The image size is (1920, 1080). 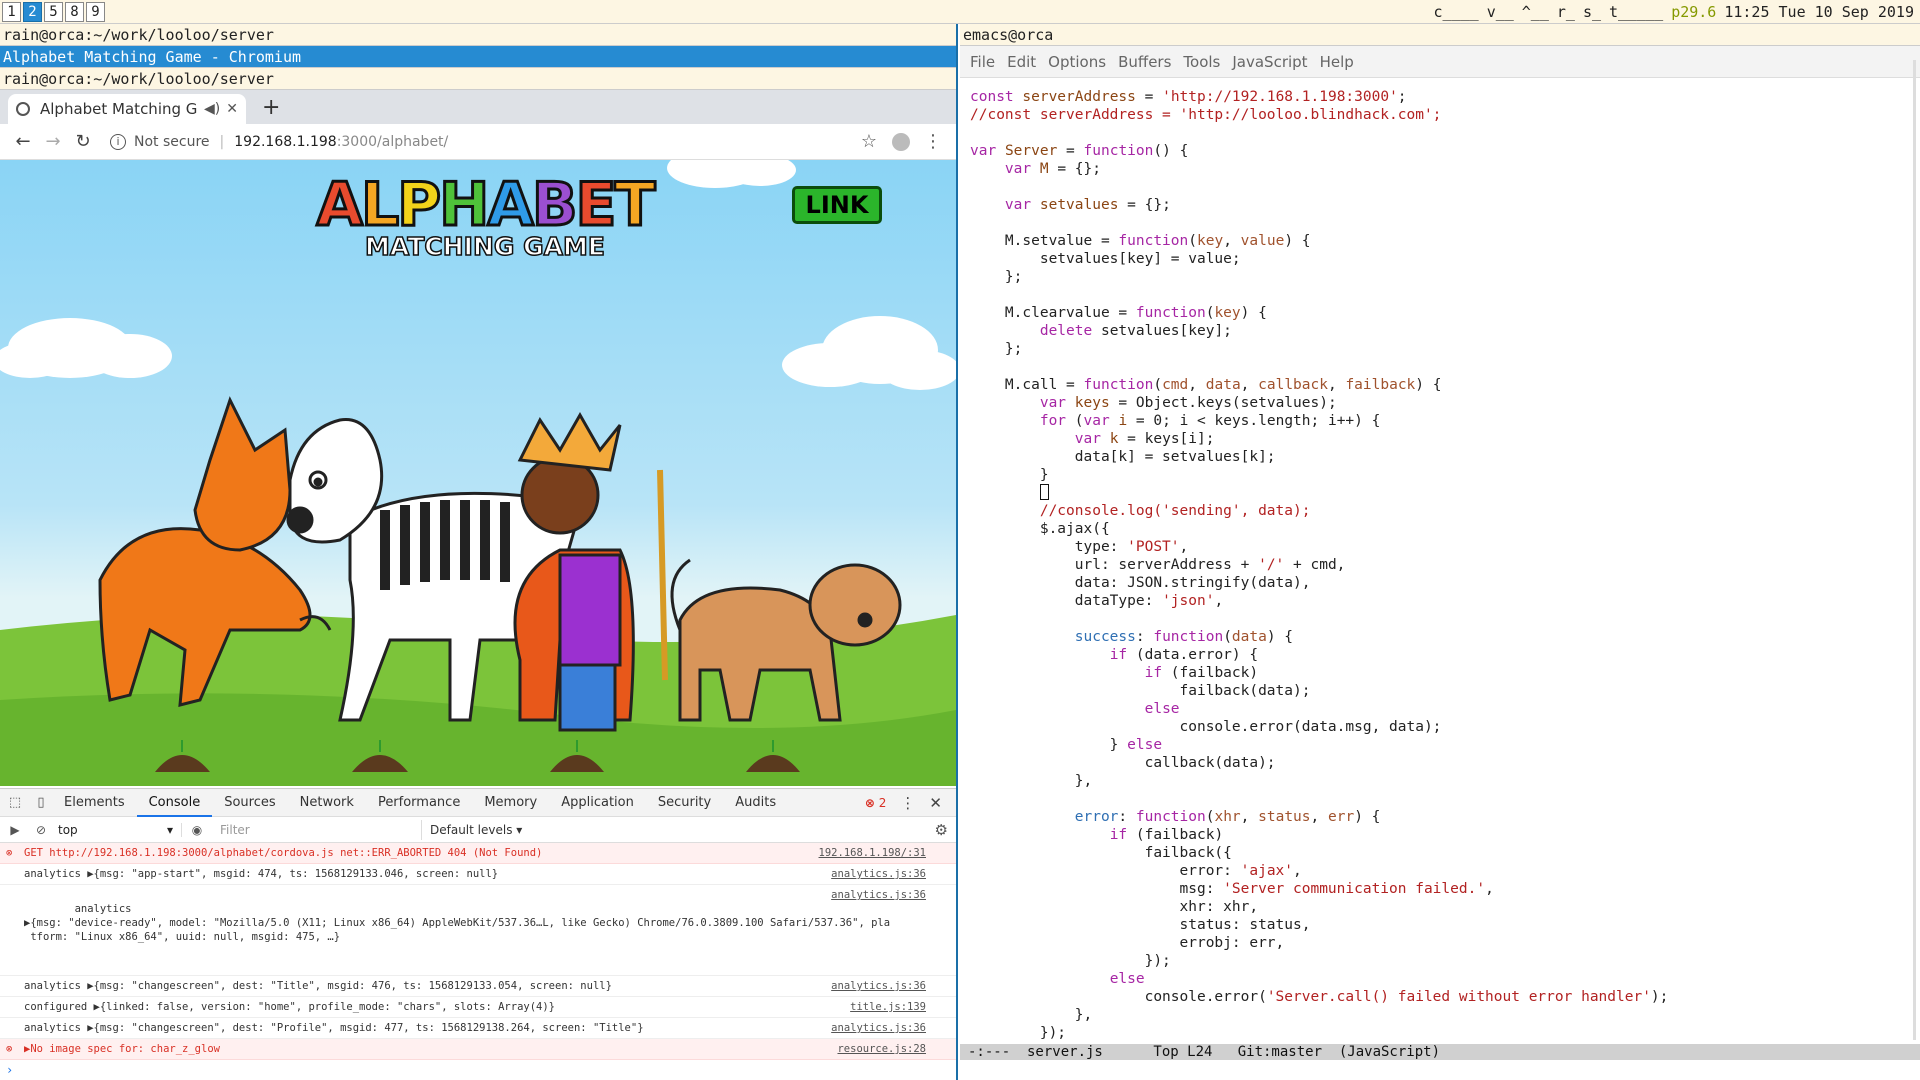 What do you see at coordinates (1337, 62) in the screenshot?
I see `menu-help: Help` at bounding box center [1337, 62].